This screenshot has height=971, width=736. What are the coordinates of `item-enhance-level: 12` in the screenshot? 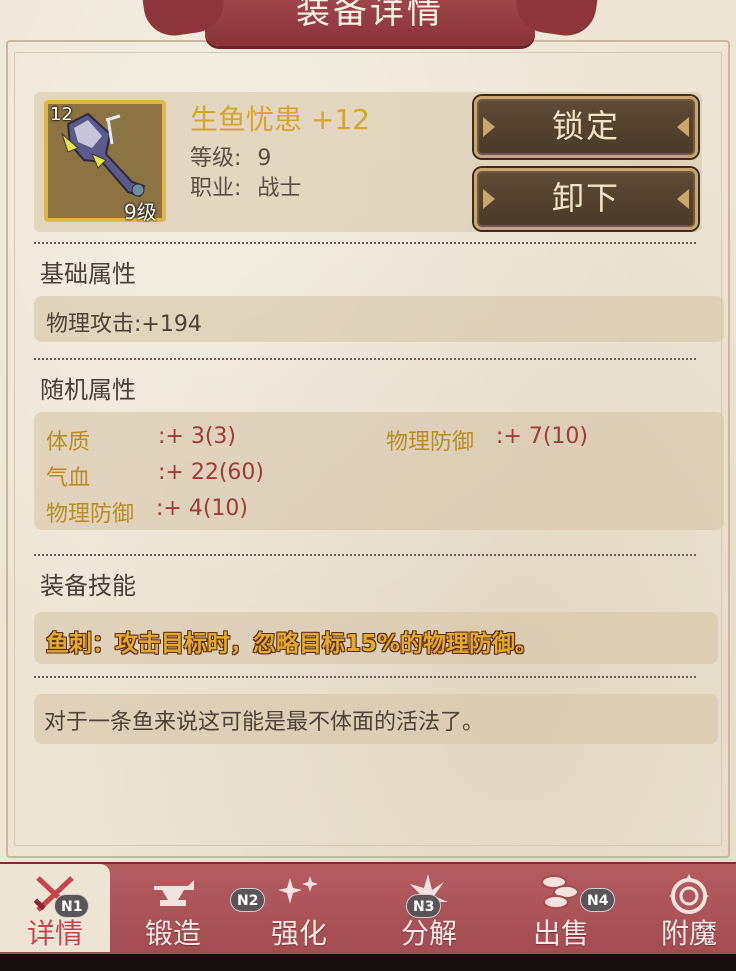 It's located at (61, 114).